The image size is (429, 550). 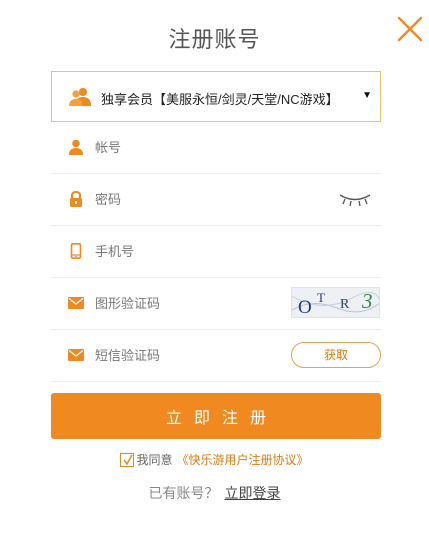 What do you see at coordinates (243, 460) in the screenshot?
I see `agreement-link: 《快乐游用户注册协议》` at bounding box center [243, 460].